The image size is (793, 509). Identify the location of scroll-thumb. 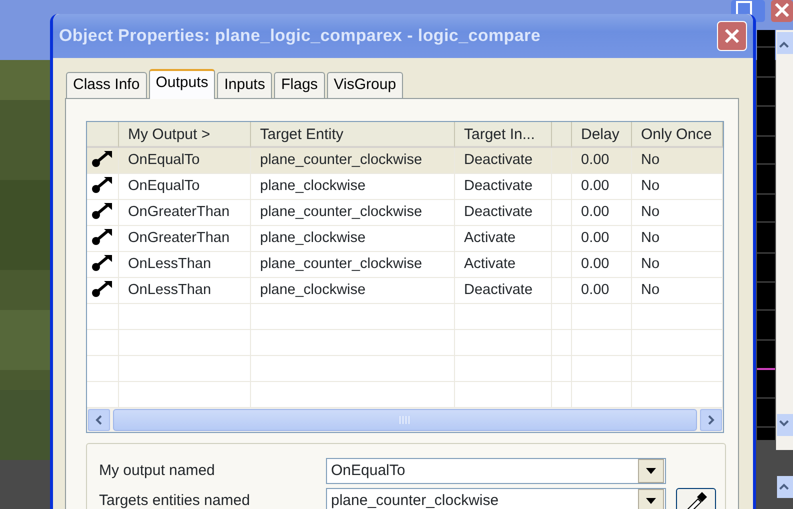
(405, 420).